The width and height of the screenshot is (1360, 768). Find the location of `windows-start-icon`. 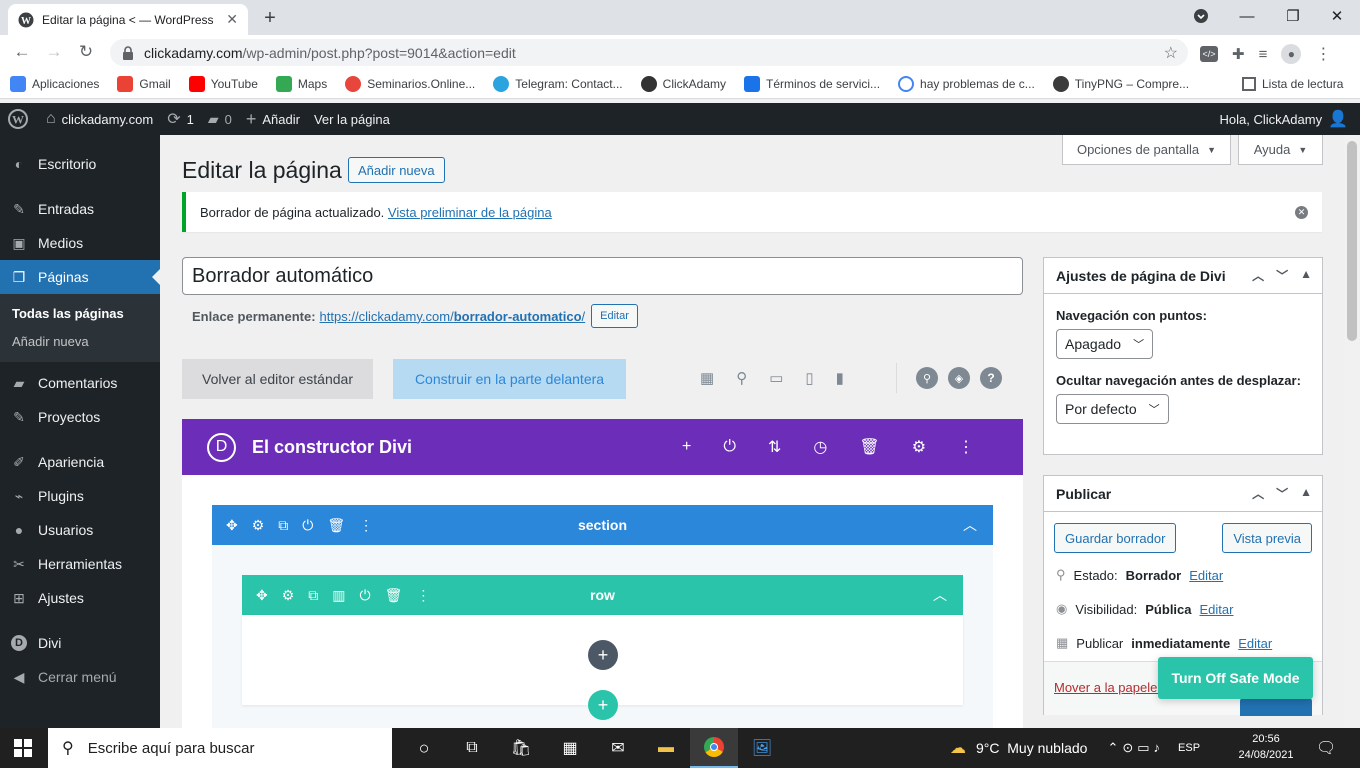

windows-start-icon is located at coordinates (23, 748).